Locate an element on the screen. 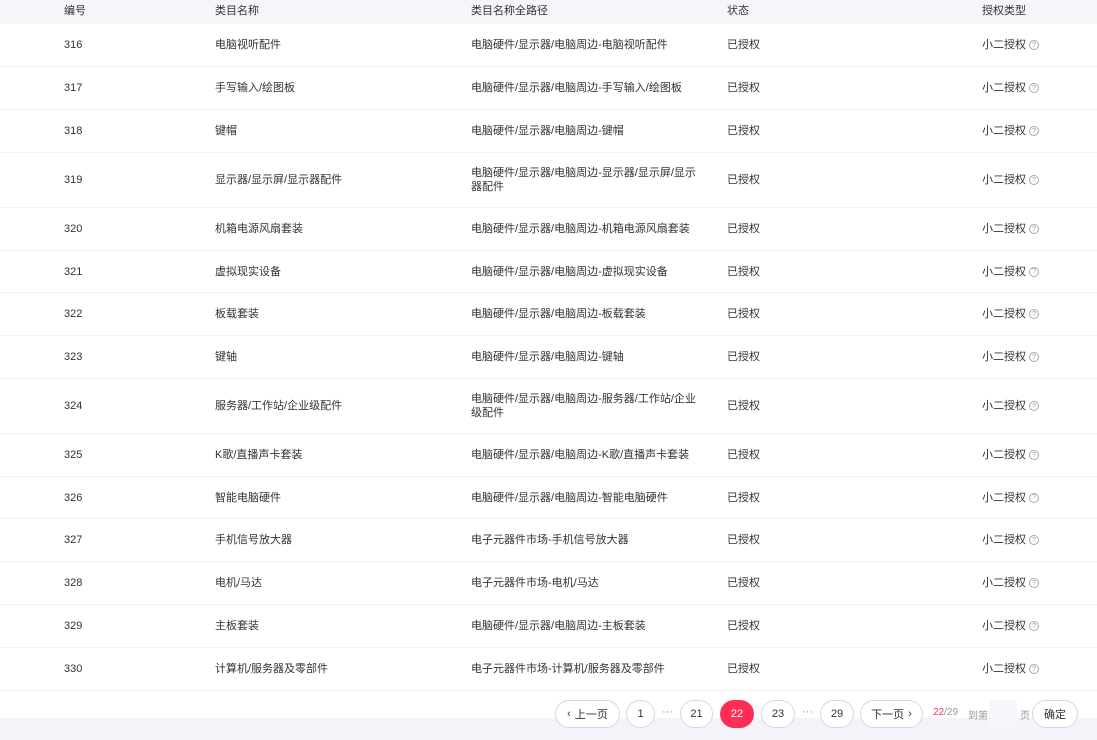  table-row: 322 板载套装 电脑硬件/显示器/电脑周边-板载套装 已授权 小二授权? is located at coordinates (548, 314).